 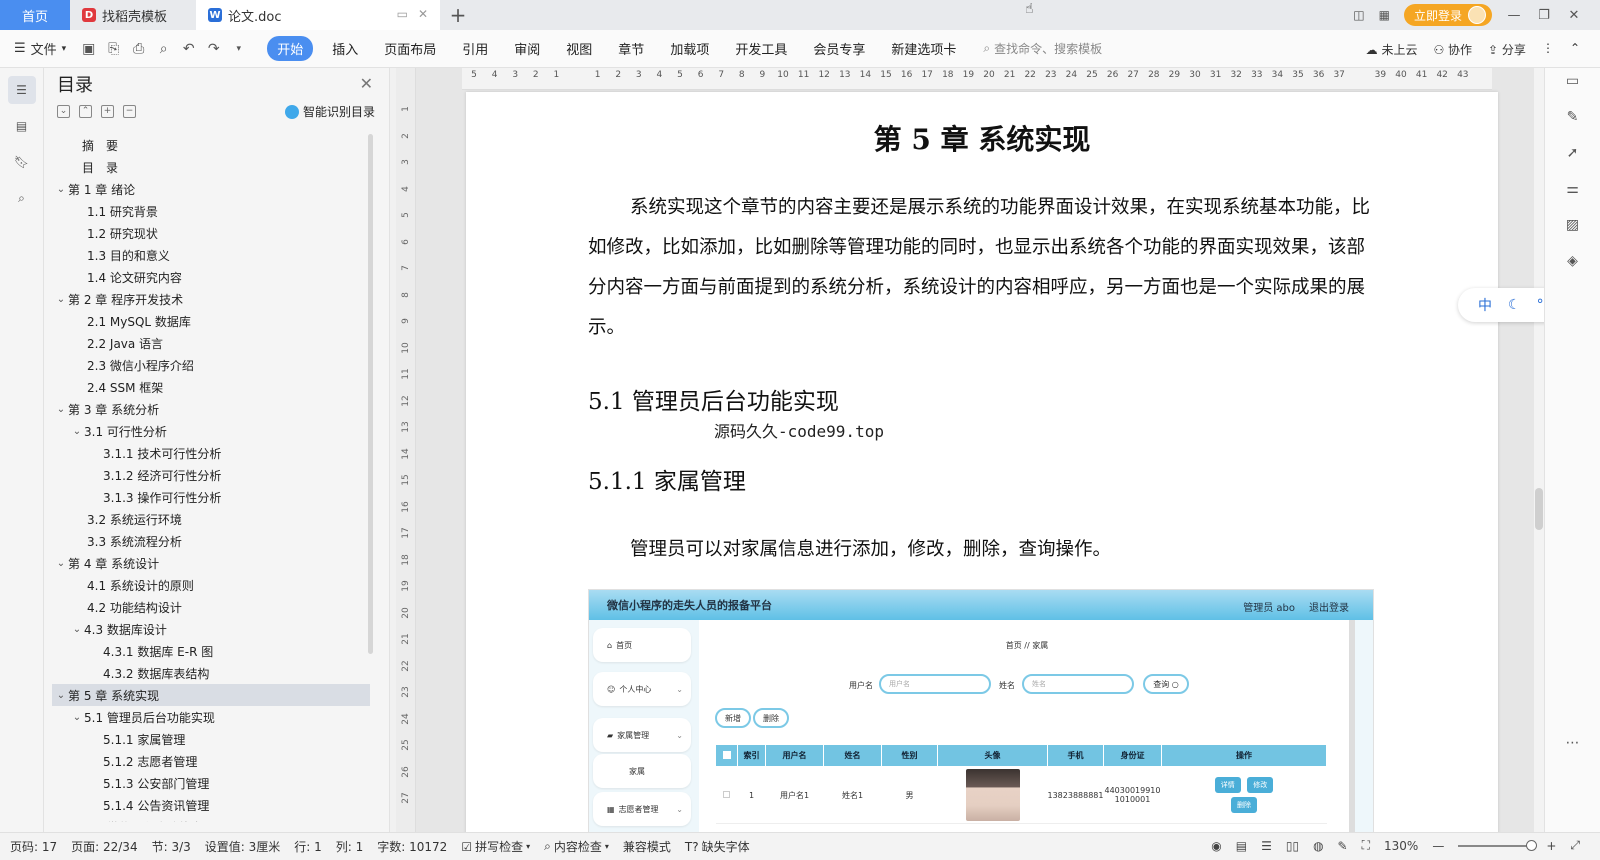 I want to click on cloud-button: ☁ 未上云, so click(x=1392, y=49).